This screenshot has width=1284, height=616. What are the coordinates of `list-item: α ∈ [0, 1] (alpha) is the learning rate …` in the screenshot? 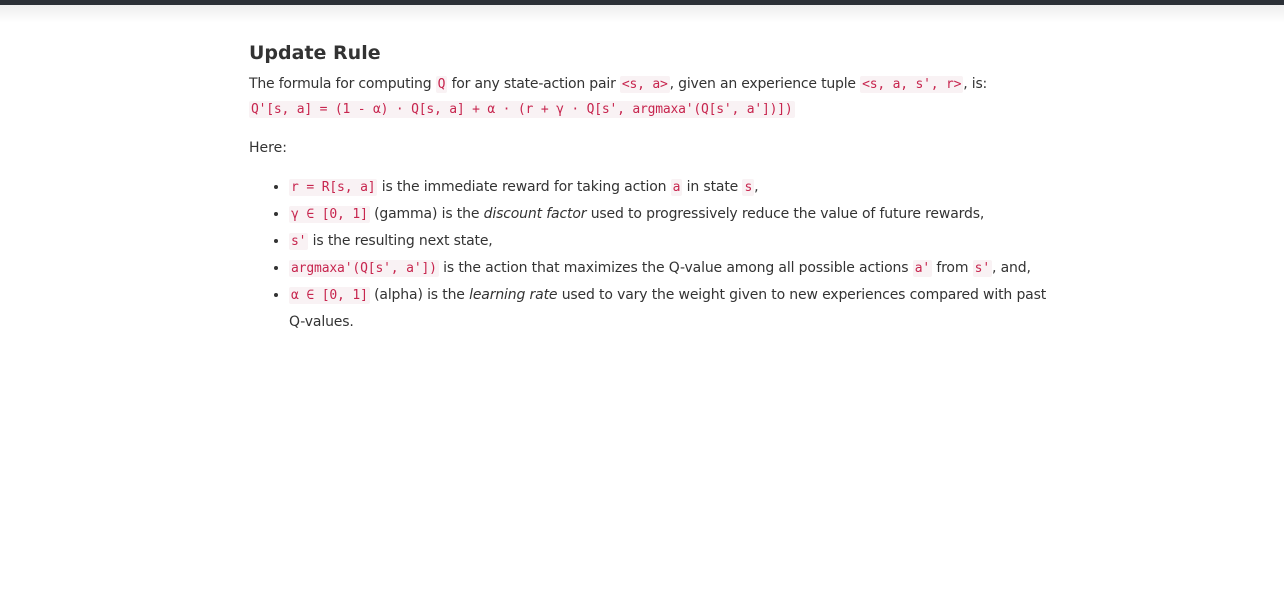 It's located at (669, 309).